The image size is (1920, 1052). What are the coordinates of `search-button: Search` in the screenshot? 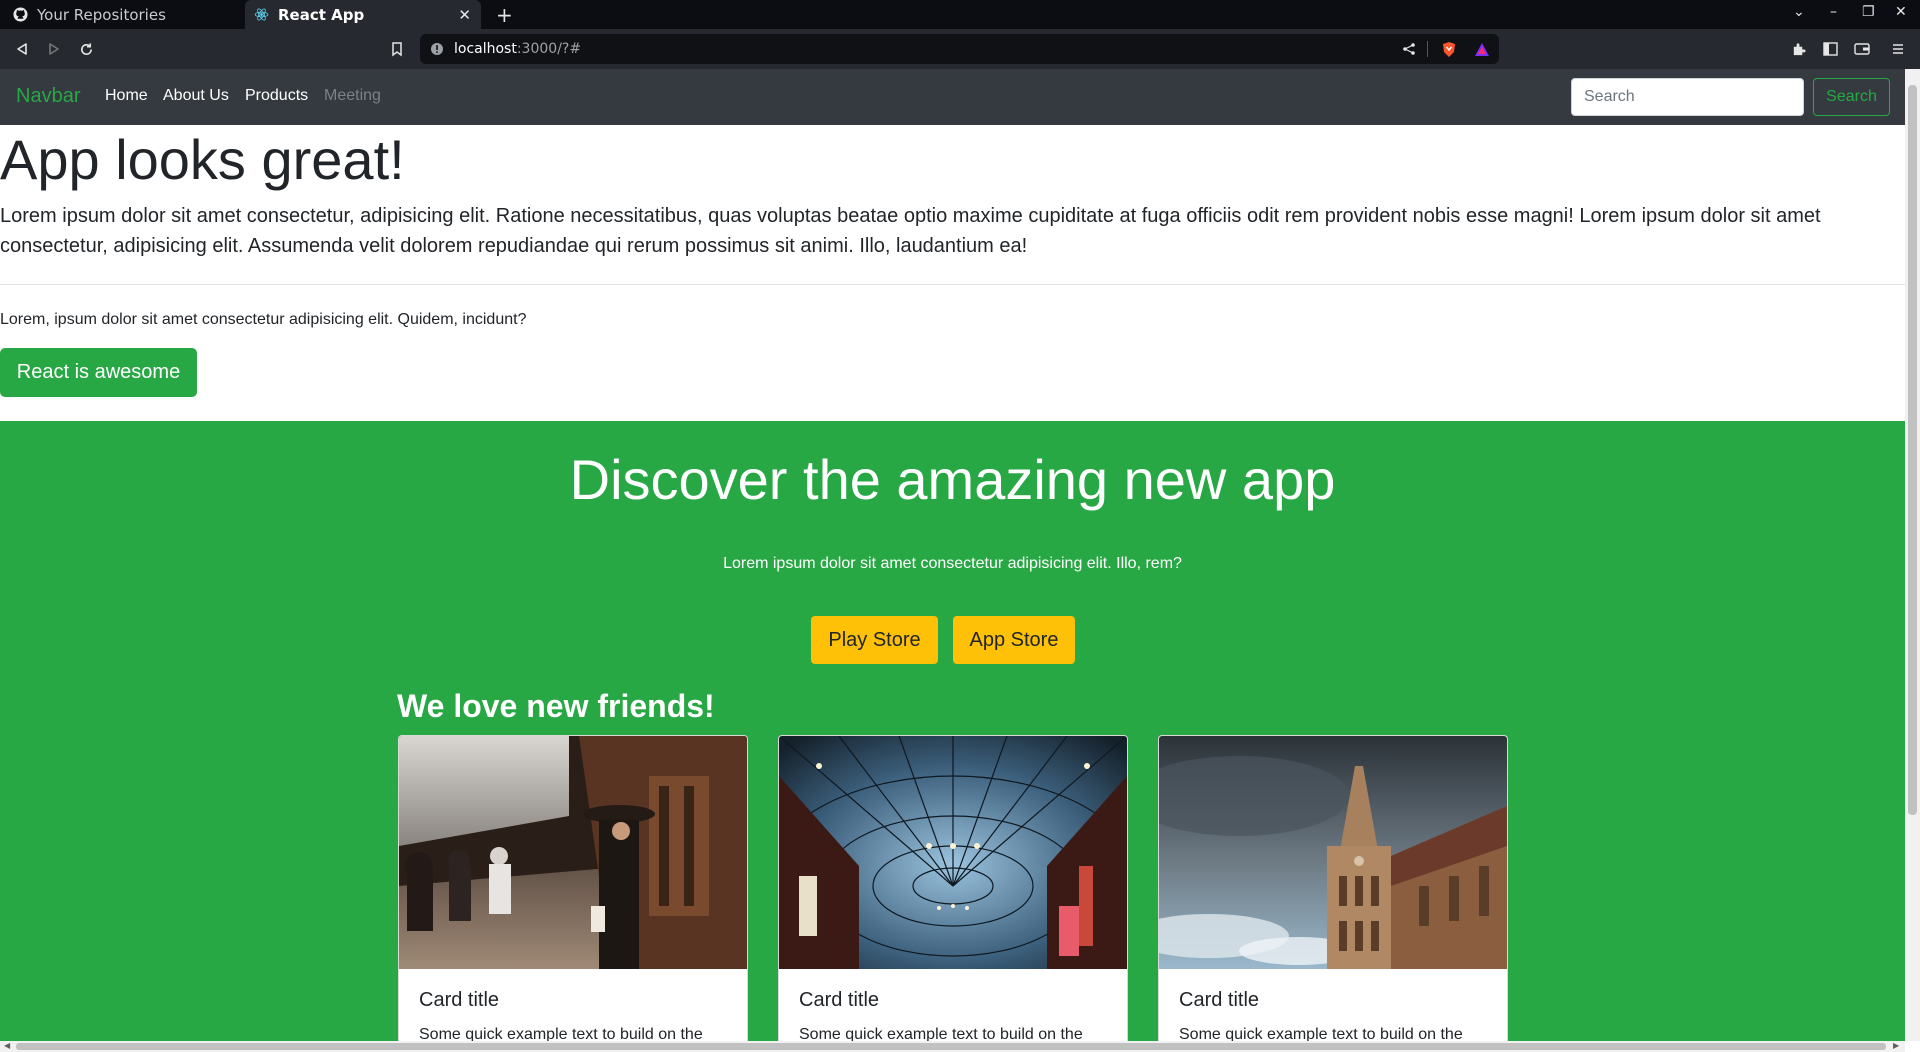 It's located at (1851, 97).